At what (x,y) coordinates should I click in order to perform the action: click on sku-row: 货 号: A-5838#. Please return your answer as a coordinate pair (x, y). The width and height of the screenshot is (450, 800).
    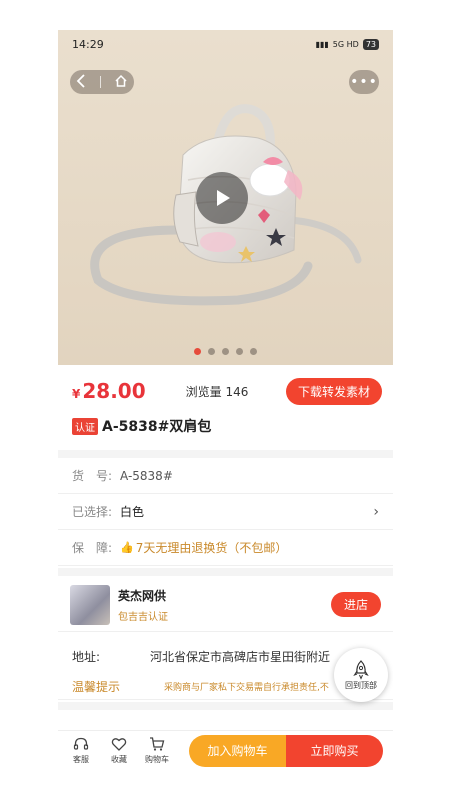
    Looking at the image, I should click on (225, 476).